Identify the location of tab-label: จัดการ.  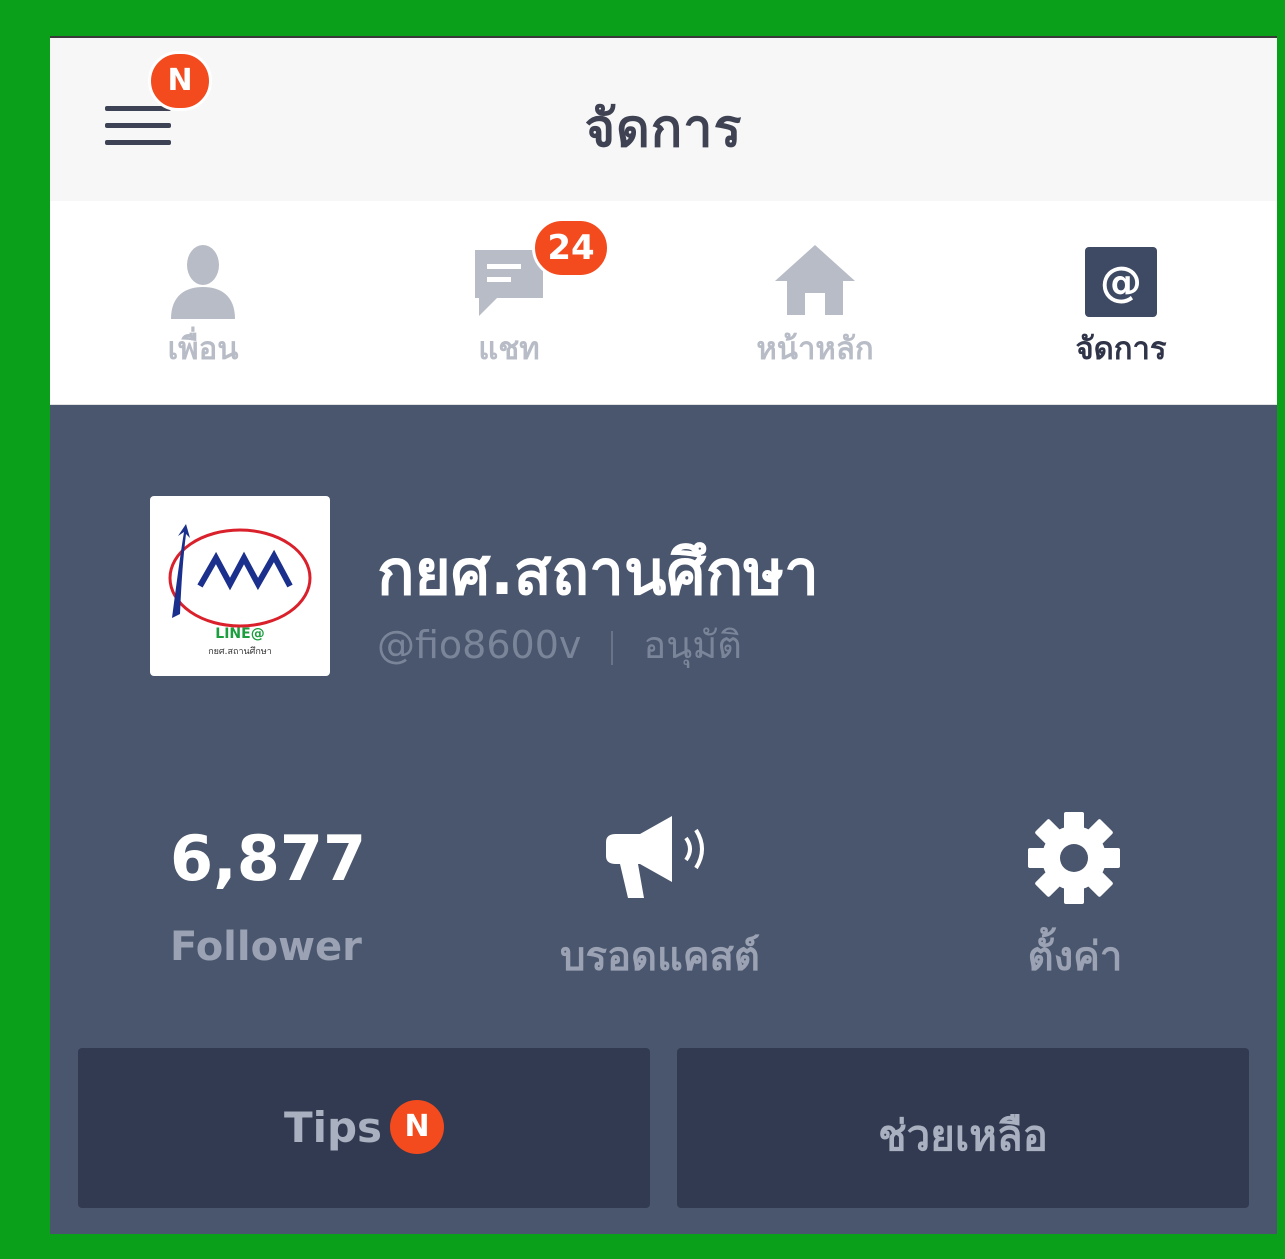
(1121, 349).